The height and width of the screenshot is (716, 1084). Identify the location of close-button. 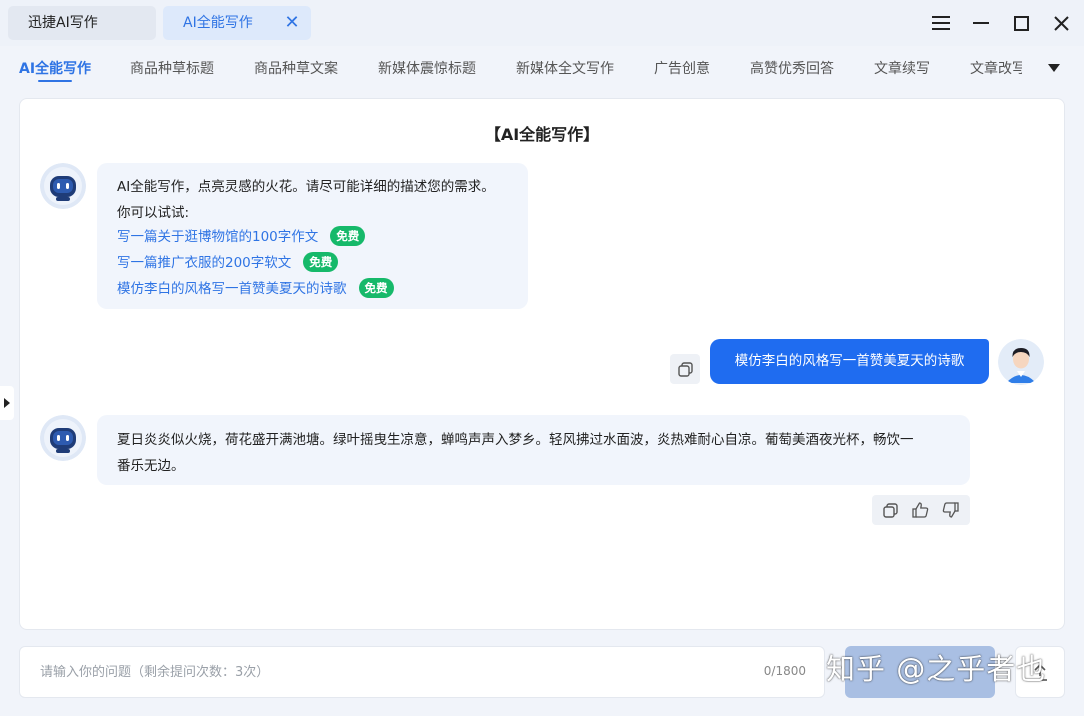
(1061, 23).